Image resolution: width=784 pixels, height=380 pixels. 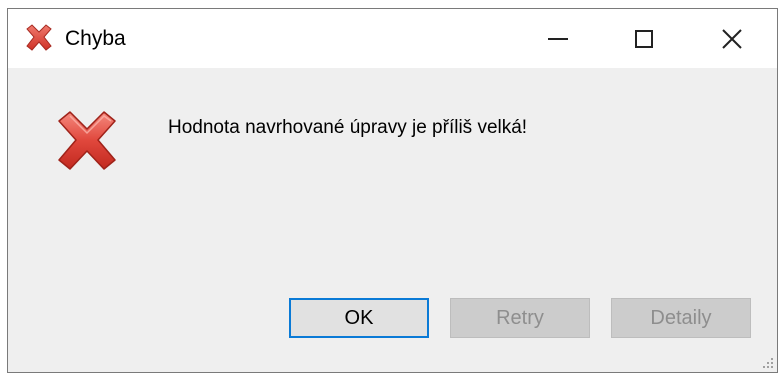 I want to click on retry-button: Retry, so click(x=520, y=318).